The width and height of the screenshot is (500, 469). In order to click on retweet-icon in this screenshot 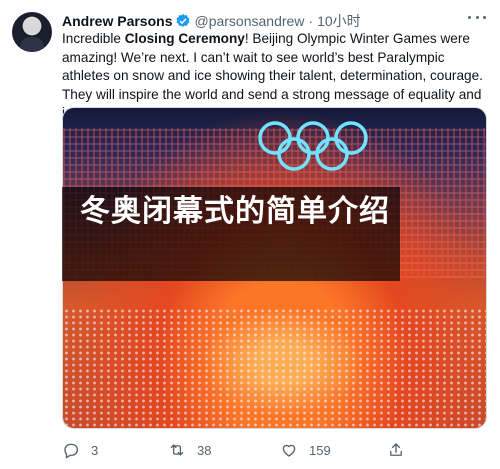, I will do `click(177, 450)`.